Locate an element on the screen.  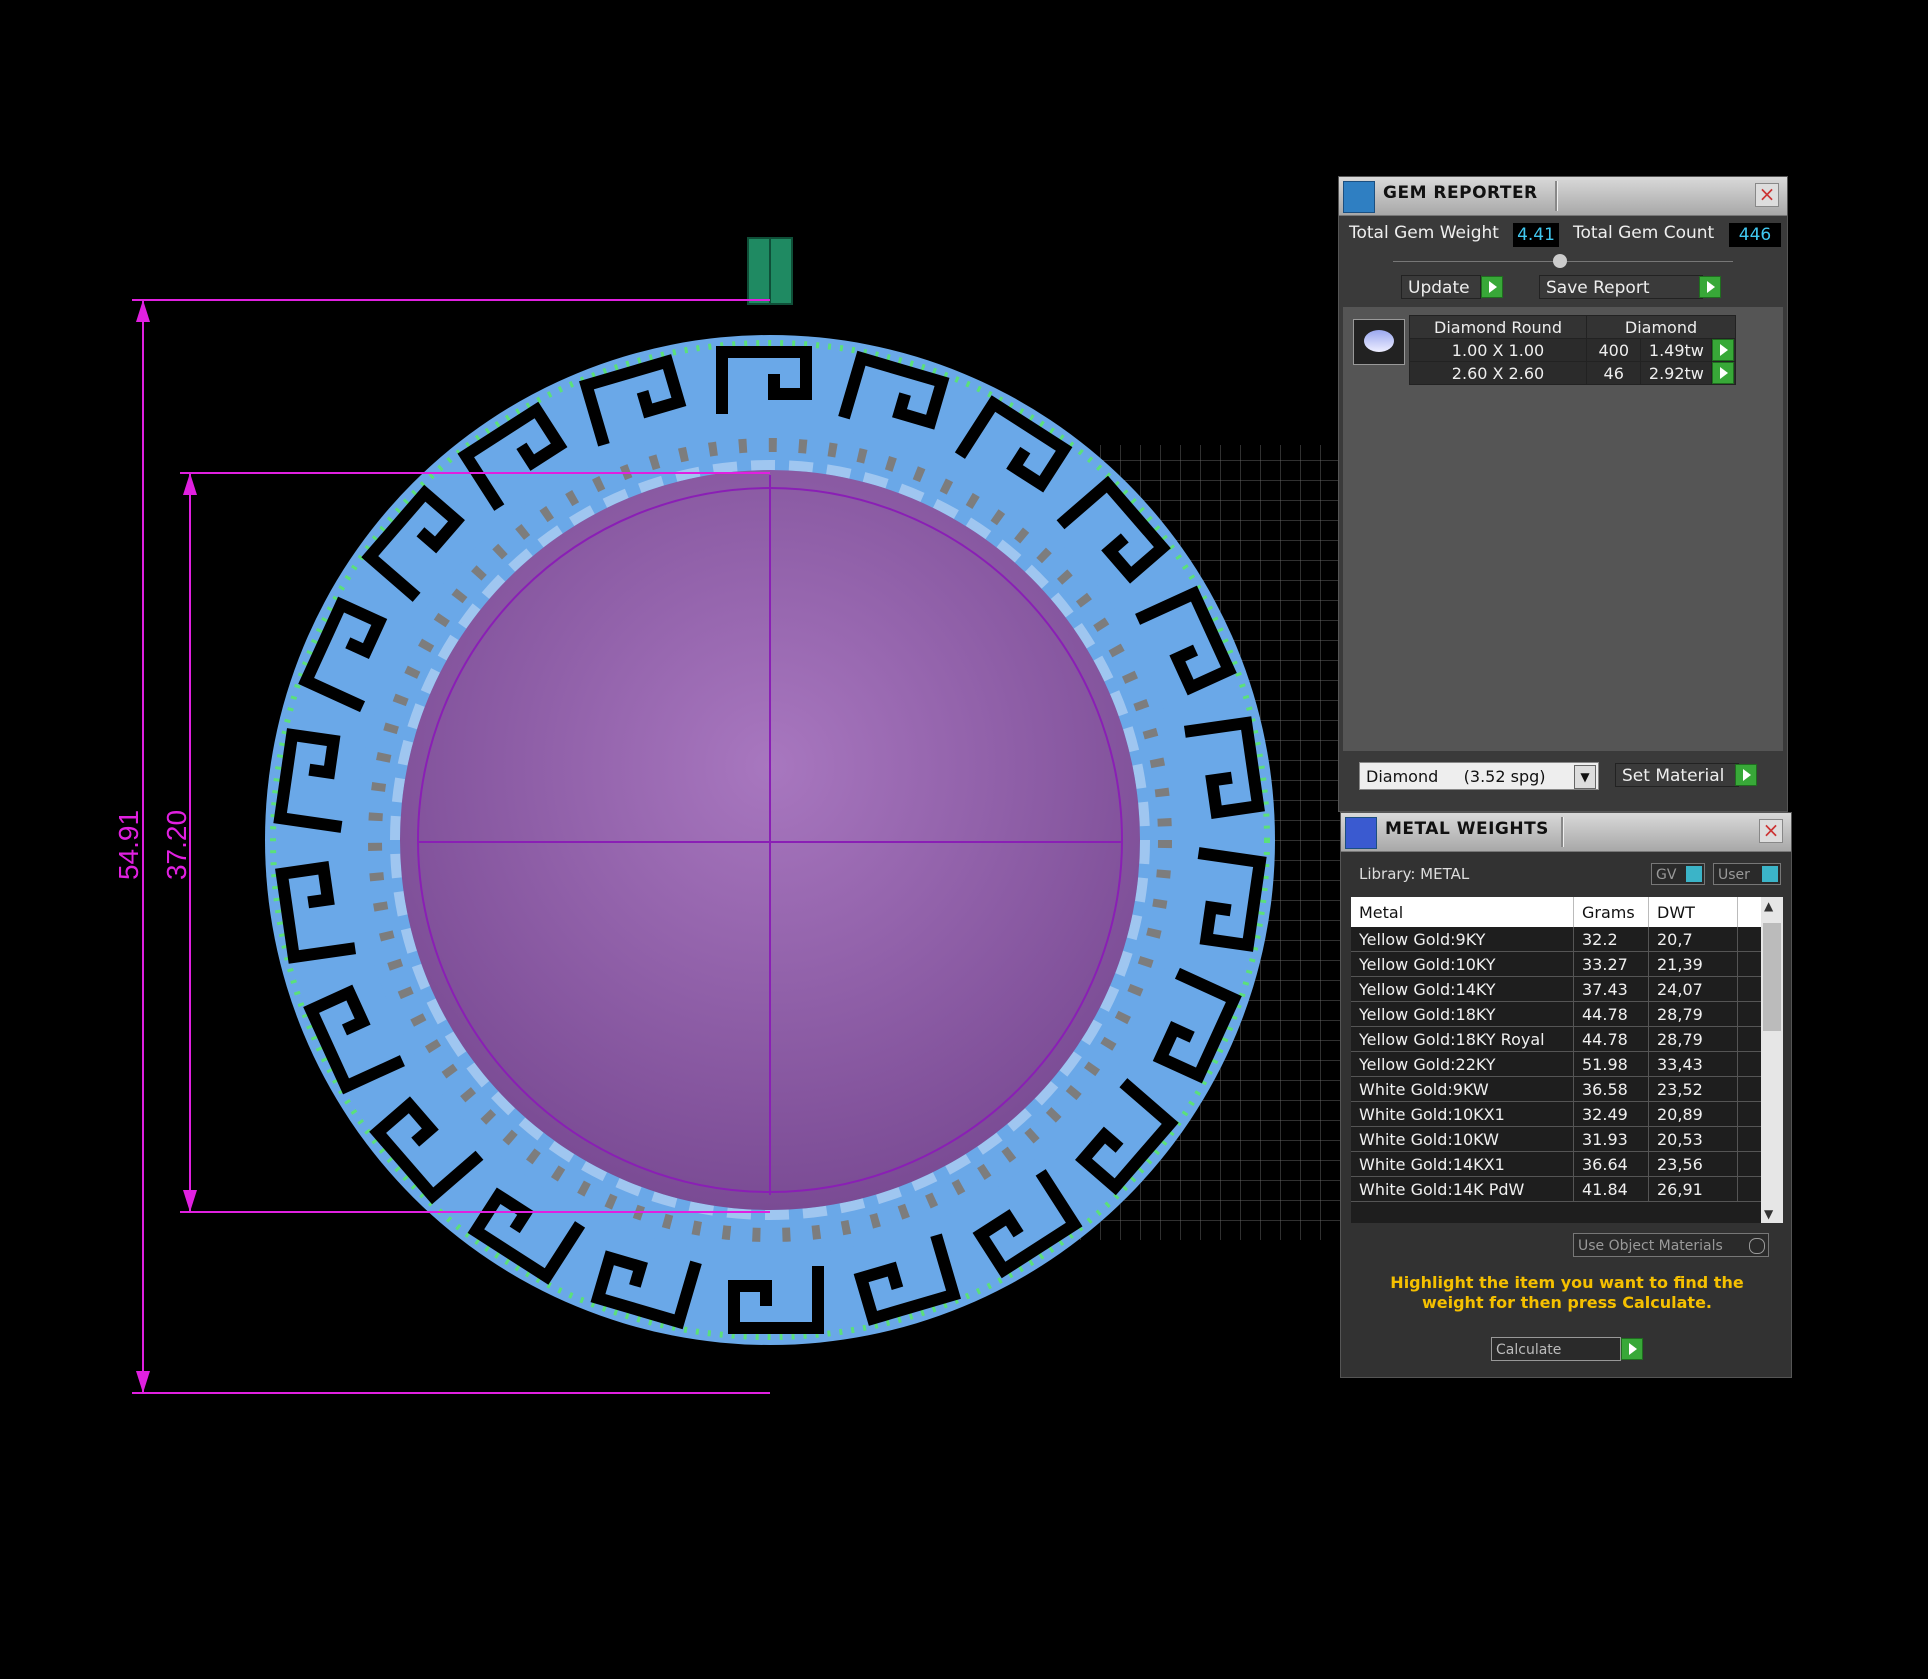
update-go-icon is located at coordinates (1492, 287).